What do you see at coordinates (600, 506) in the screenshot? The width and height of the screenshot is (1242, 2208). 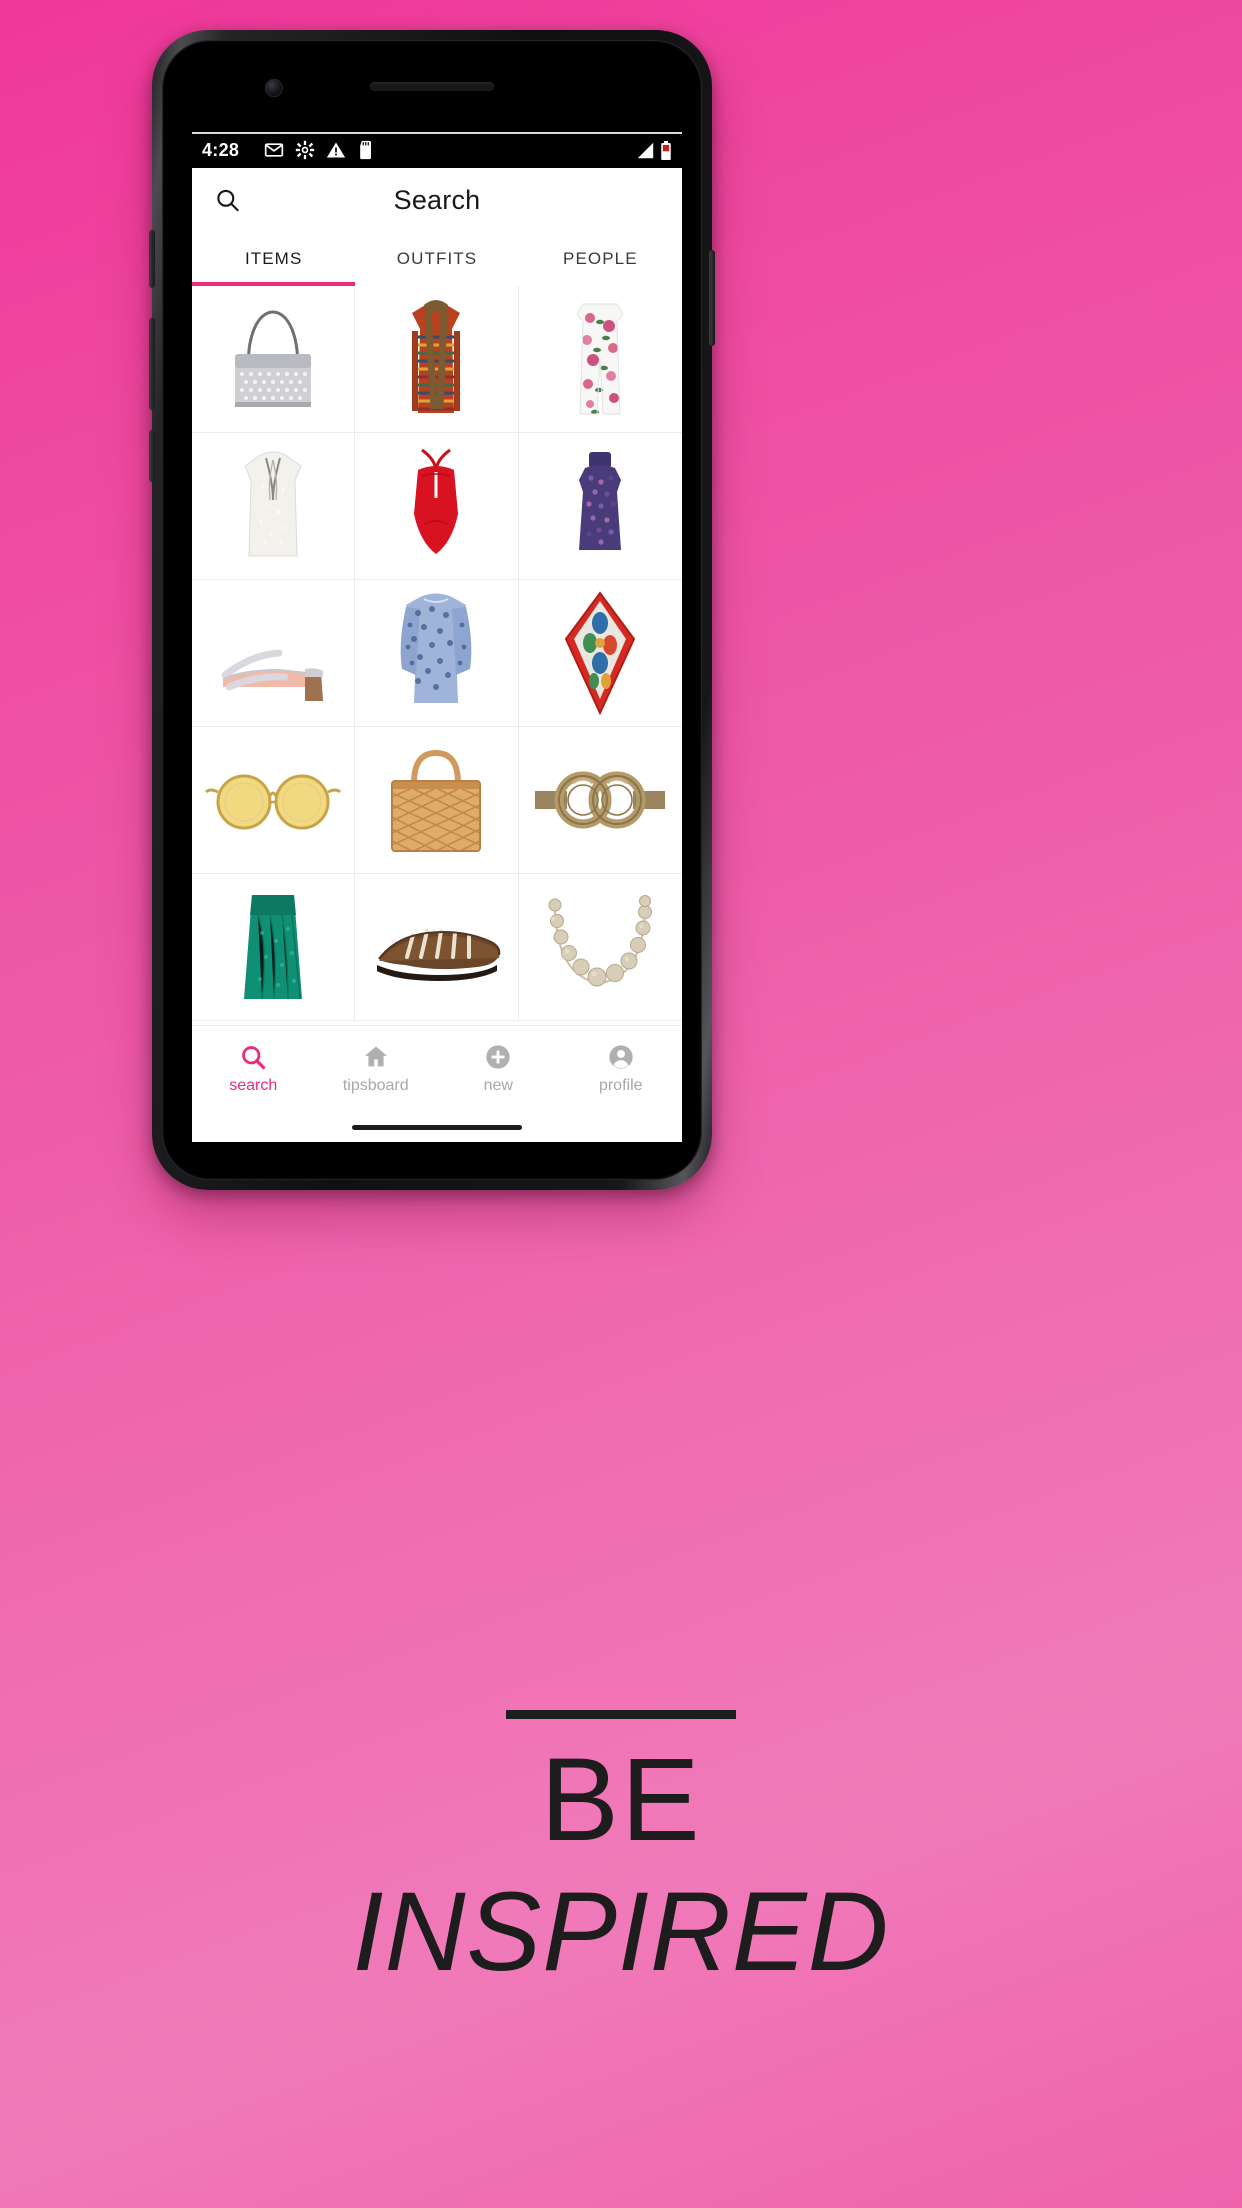 I see `grid-item-top-sequin` at bounding box center [600, 506].